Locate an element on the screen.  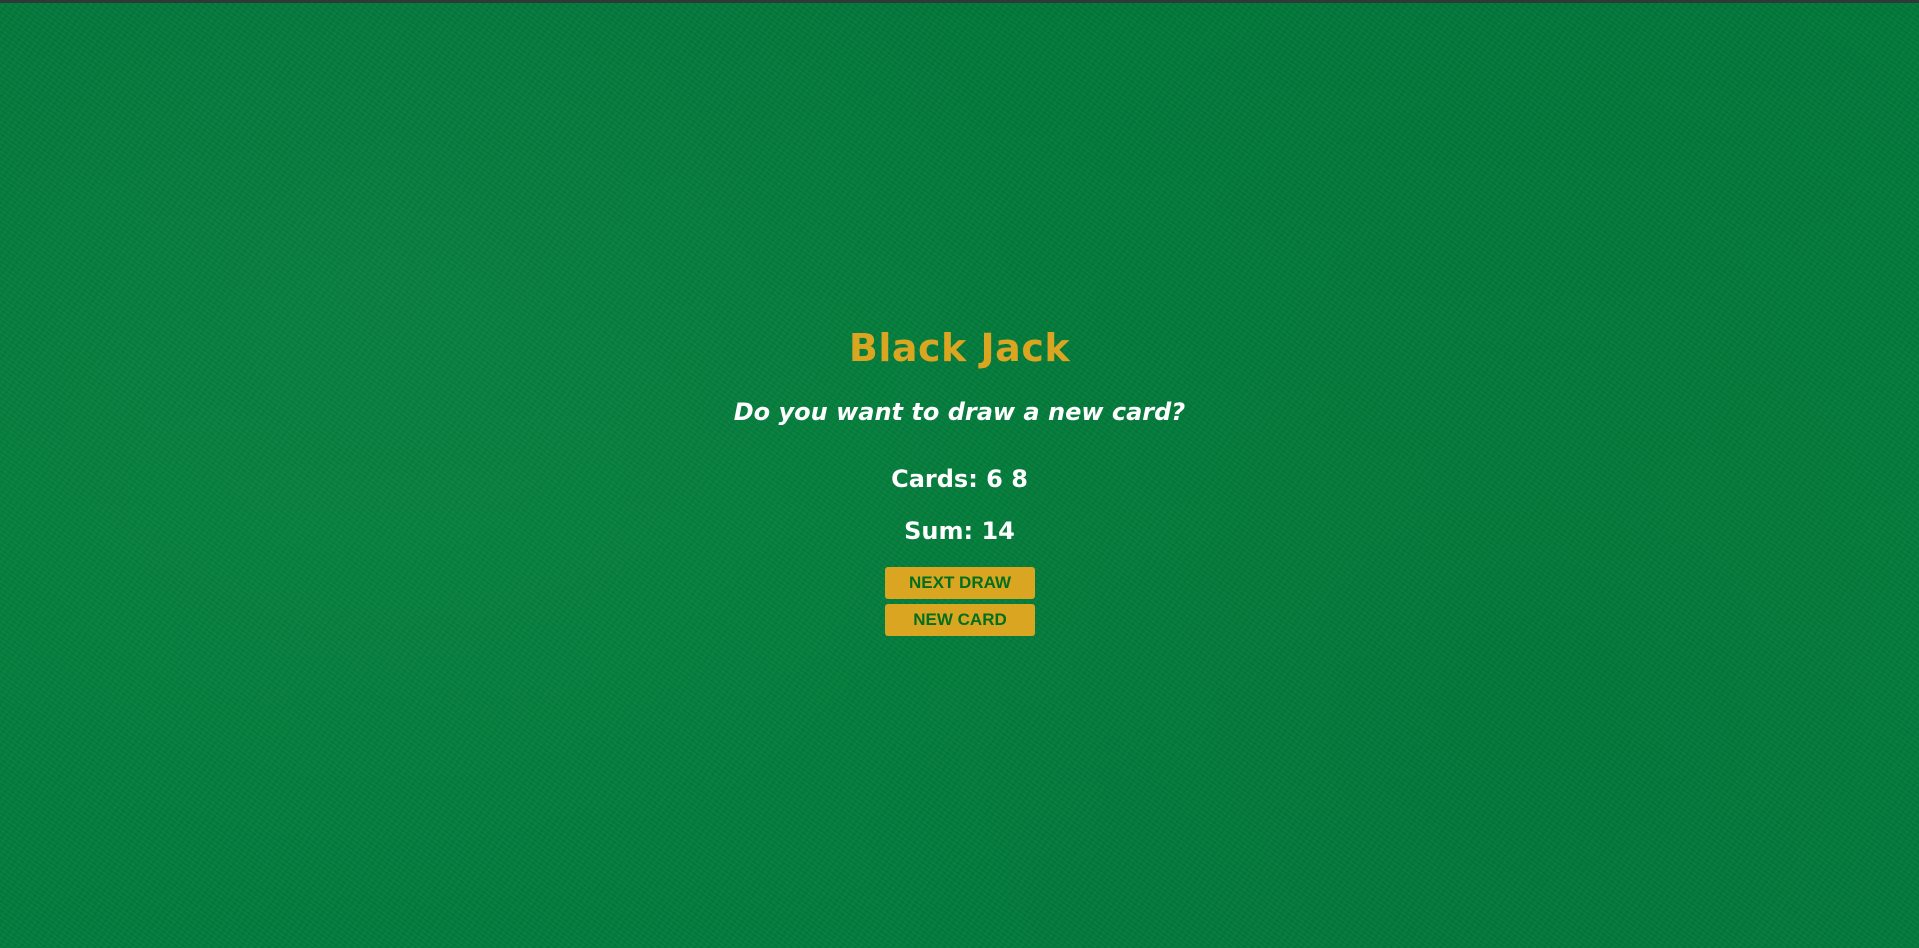
cards-display: Cards: 6 8 is located at coordinates (959, 479).